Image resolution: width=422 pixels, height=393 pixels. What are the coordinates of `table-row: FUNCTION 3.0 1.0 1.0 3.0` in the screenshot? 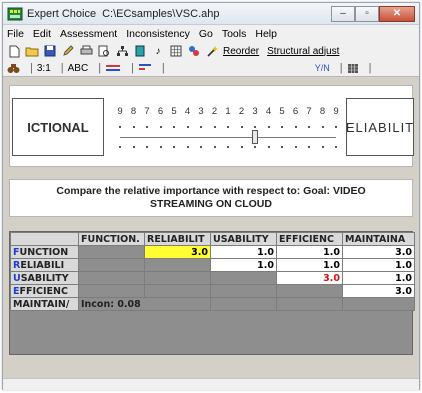 It's located at (212, 252).